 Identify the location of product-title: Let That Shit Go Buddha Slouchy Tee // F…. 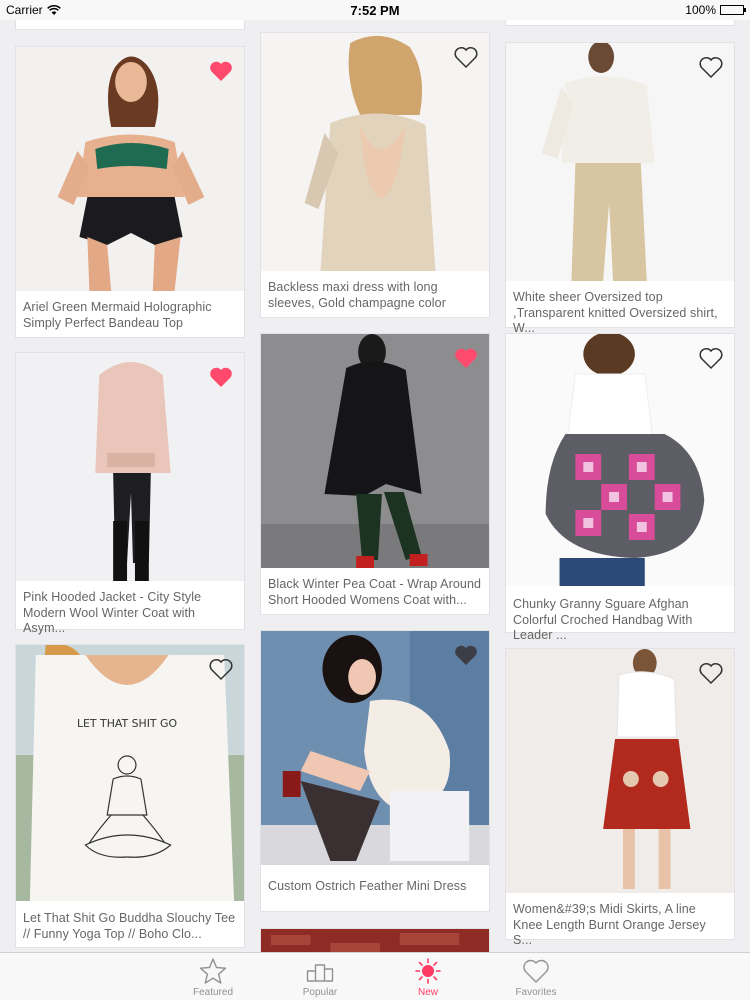
(129, 926).